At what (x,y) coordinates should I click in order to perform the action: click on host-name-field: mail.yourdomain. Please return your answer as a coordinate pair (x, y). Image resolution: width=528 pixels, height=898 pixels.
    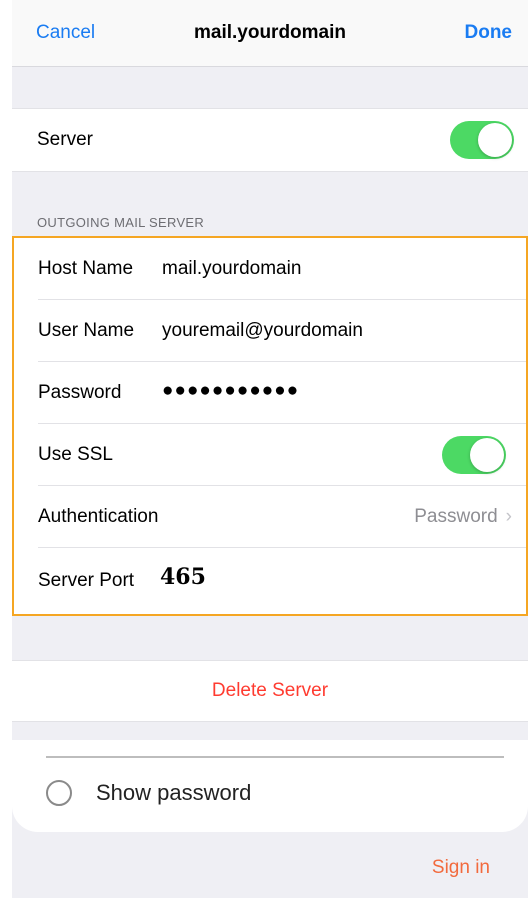
    Looking at the image, I should click on (231, 269).